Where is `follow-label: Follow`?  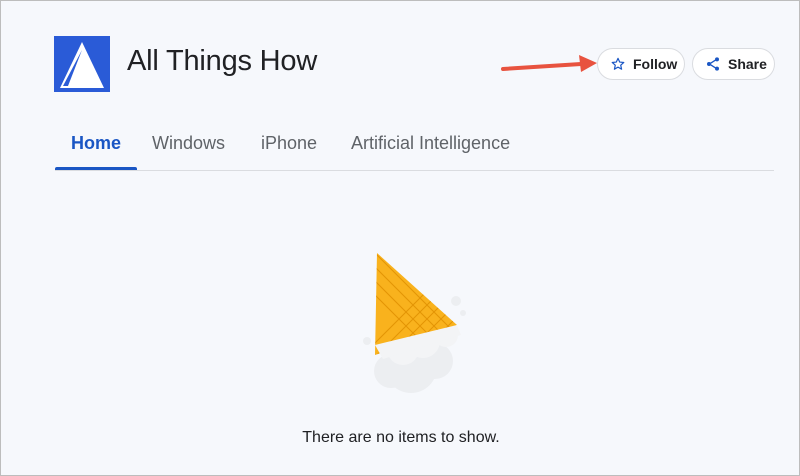
follow-label: Follow is located at coordinates (655, 64).